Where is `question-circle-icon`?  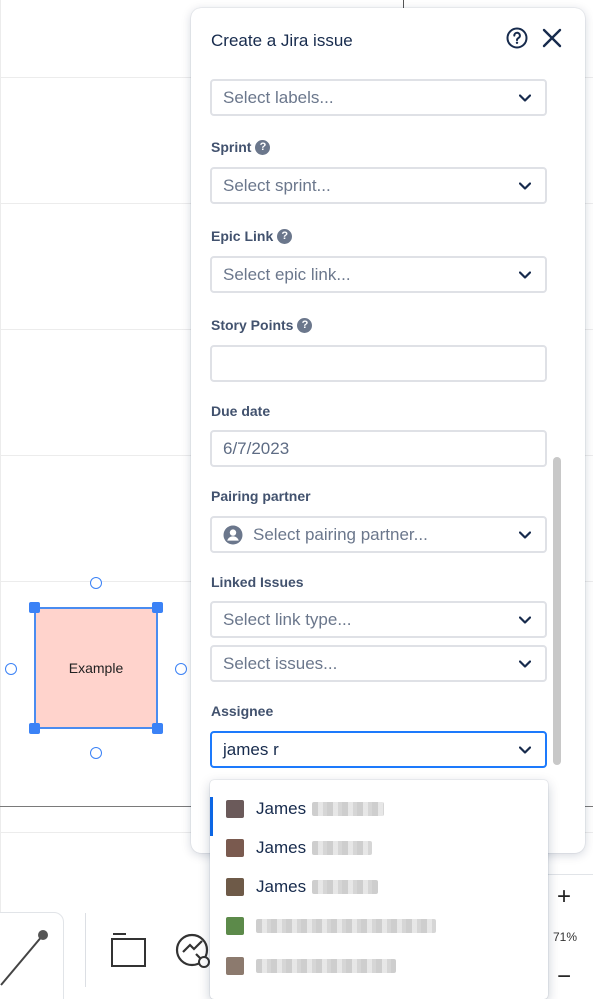
question-circle-icon is located at coordinates (517, 38).